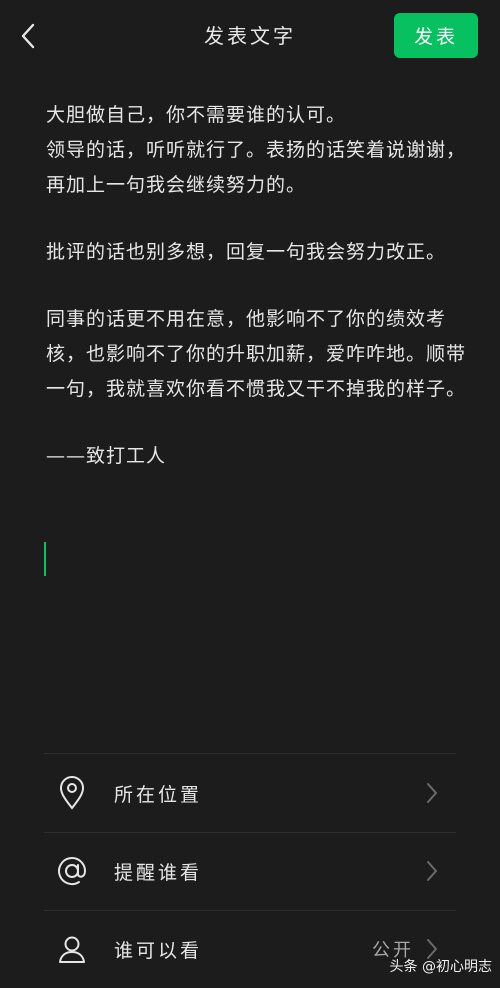 The height and width of the screenshot is (988, 500). What do you see at coordinates (72, 793) in the screenshot?
I see `location-icon` at bounding box center [72, 793].